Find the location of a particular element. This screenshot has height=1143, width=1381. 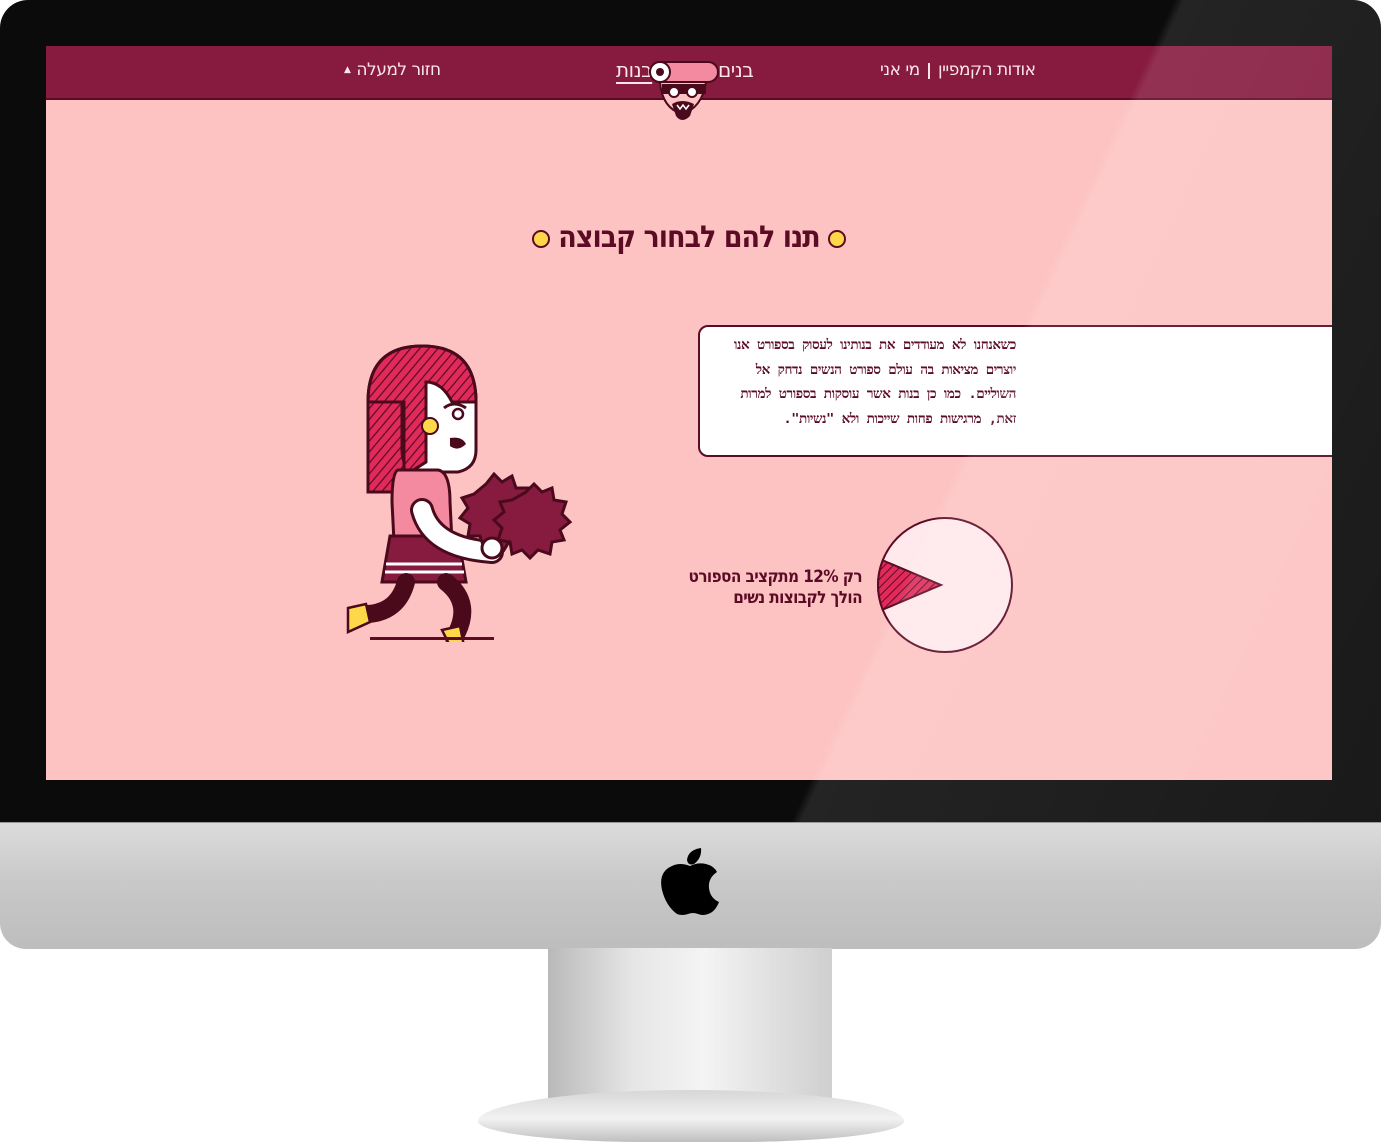

back-to-top-label: חזור למעלה is located at coordinates (398, 70).